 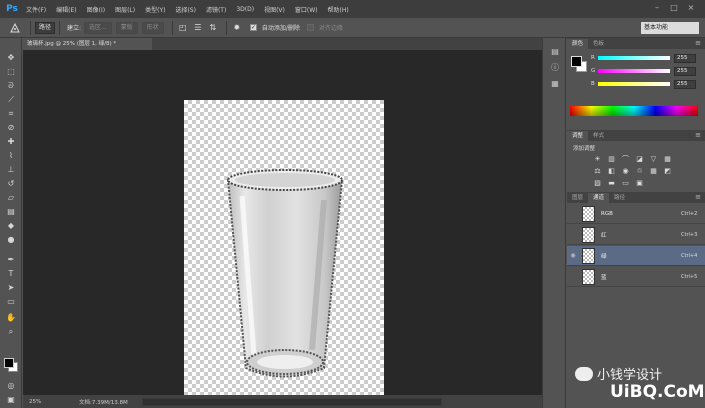 I want to click on path-operations-icon: ◰, so click(x=183, y=28).